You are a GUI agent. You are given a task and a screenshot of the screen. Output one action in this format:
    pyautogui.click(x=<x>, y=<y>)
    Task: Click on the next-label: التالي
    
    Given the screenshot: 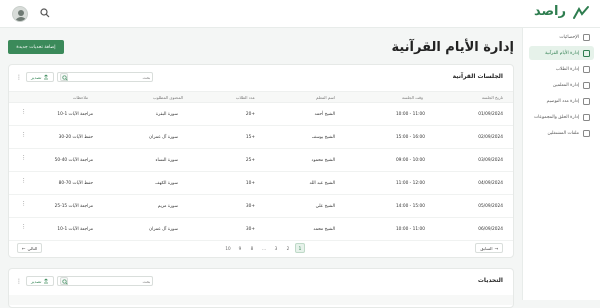 What is the action you would take?
    pyautogui.click(x=32, y=248)
    